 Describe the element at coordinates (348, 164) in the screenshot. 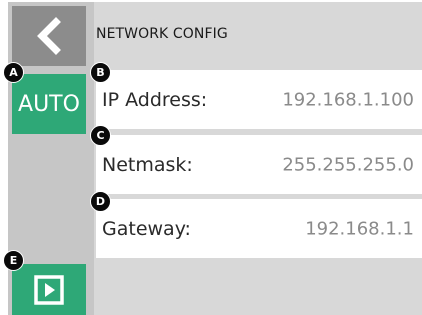

I see `netmask-value: 255.255.255.0` at that location.